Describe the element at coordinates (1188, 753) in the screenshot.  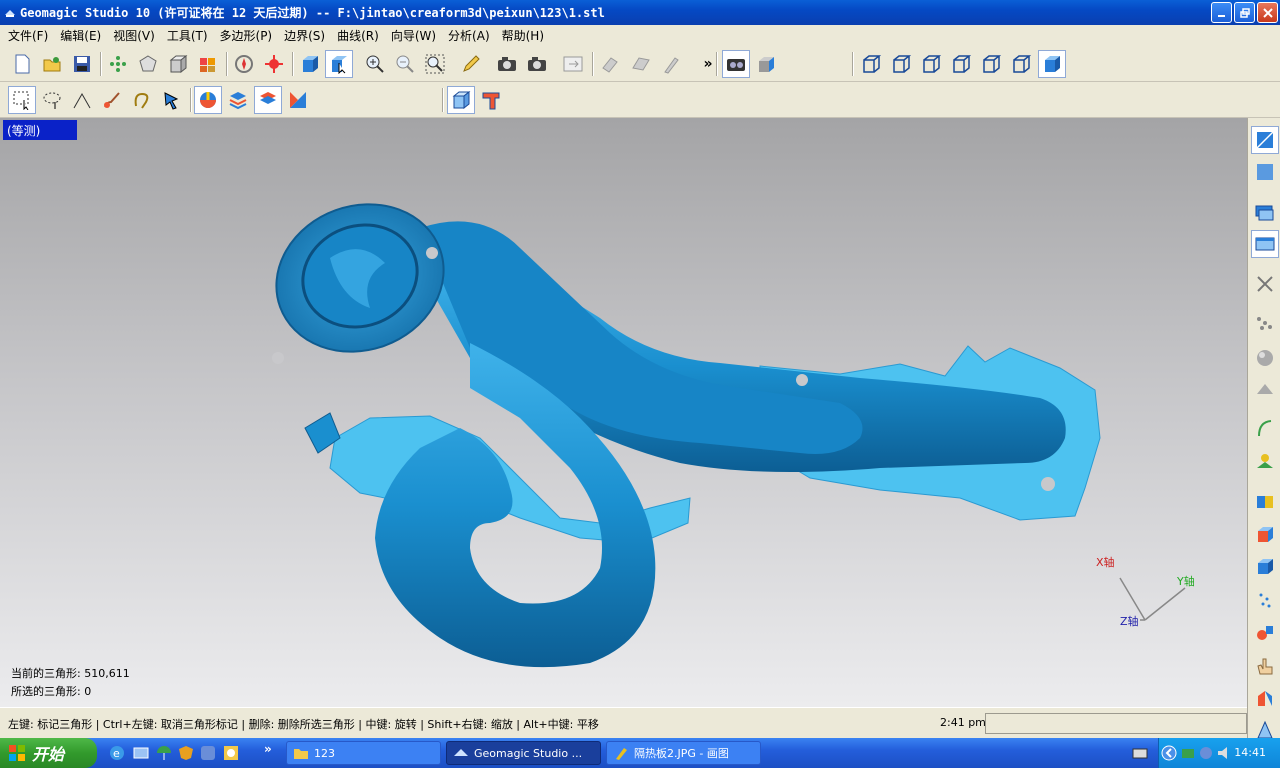
I see `network-icon` at that location.